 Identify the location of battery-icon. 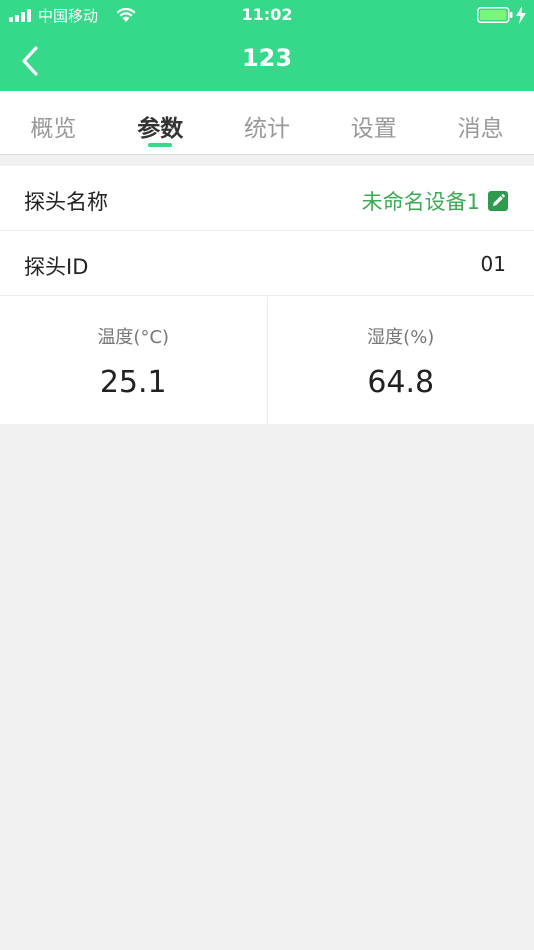
(495, 15).